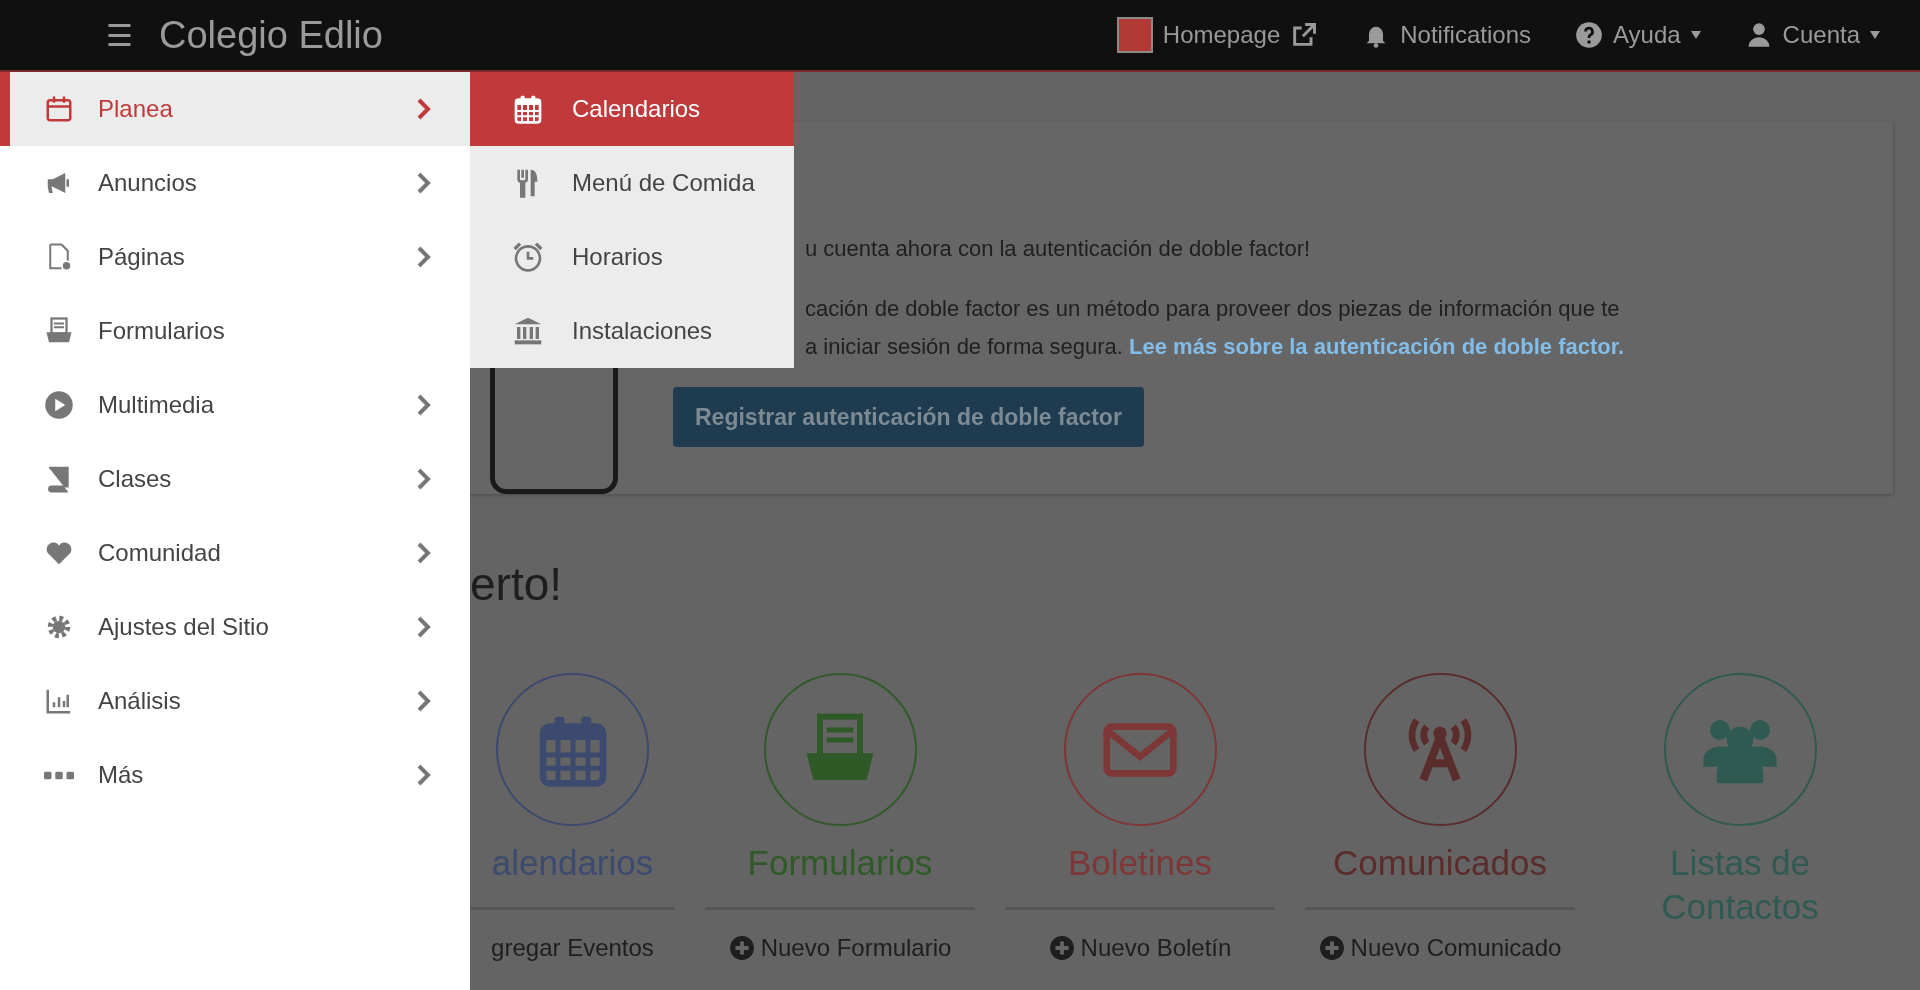  What do you see at coordinates (528, 331) in the screenshot?
I see `bank-icon` at bounding box center [528, 331].